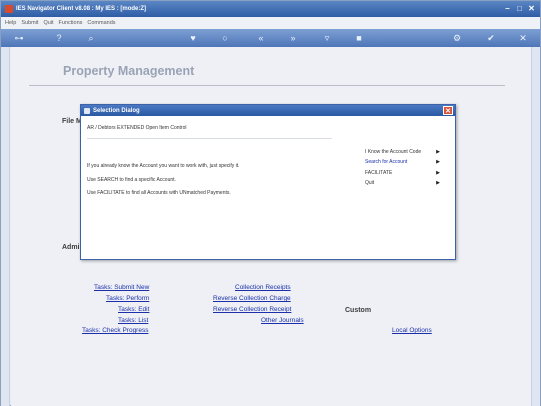 This screenshot has width=541, height=406. Describe the element at coordinates (457, 38) in the screenshot. I see `settings-icon: ⚙` at that location.